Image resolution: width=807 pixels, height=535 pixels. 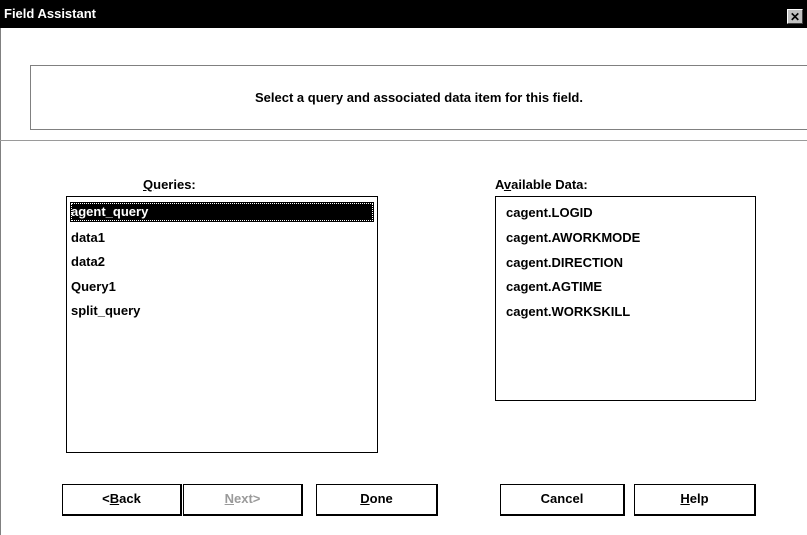 I want to click on help-button-rest: elp, so click(x=699, y=498).